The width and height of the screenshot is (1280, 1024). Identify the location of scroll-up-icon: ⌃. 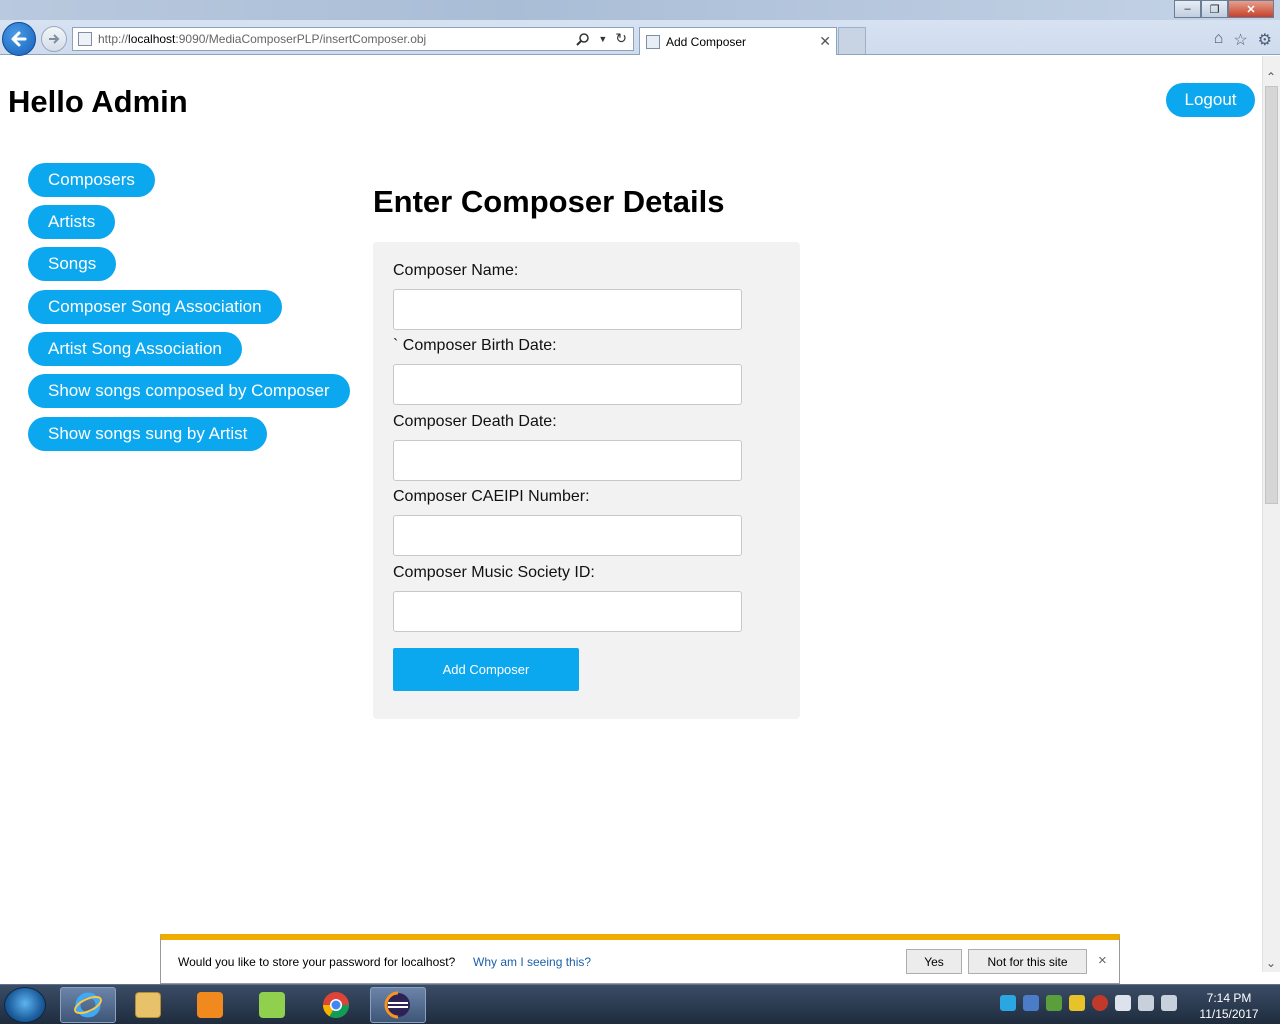
(1271, 77).